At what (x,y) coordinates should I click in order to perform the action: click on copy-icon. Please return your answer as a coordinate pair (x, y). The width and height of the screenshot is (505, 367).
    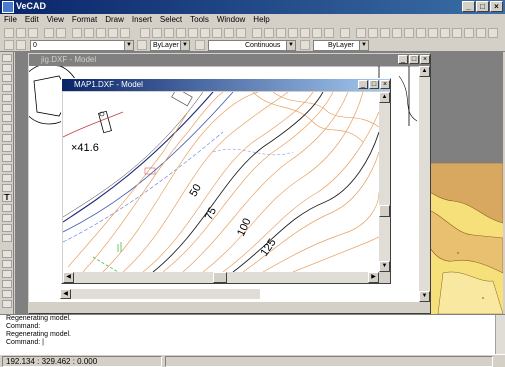
    Looking at the image, I should click on (269, 33).